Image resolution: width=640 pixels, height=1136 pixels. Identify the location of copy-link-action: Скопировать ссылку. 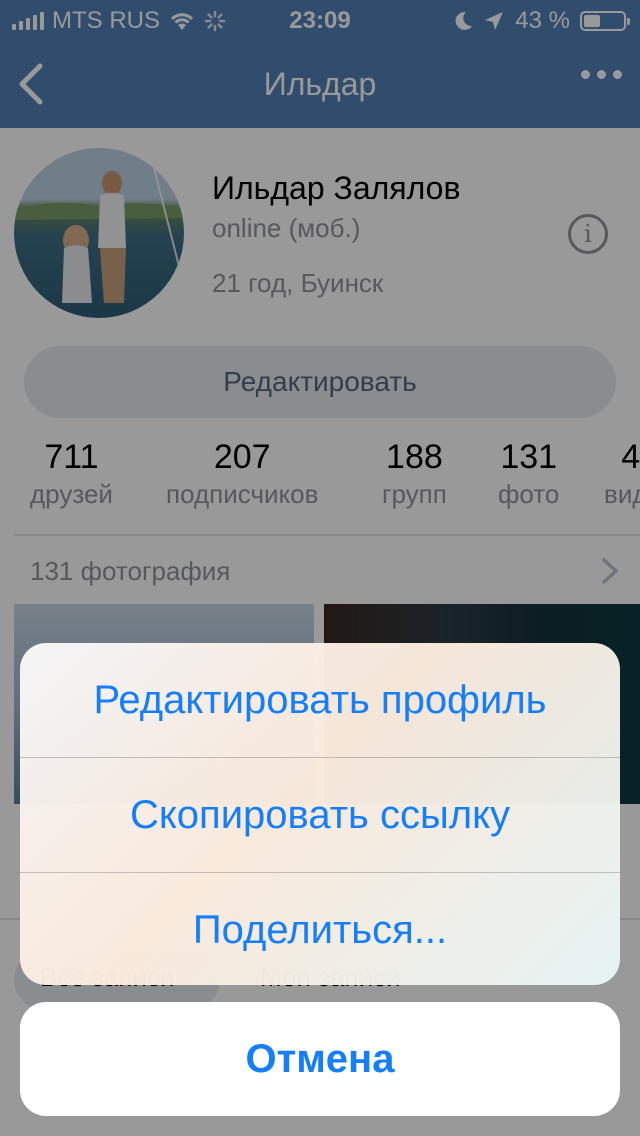
(320, 815).